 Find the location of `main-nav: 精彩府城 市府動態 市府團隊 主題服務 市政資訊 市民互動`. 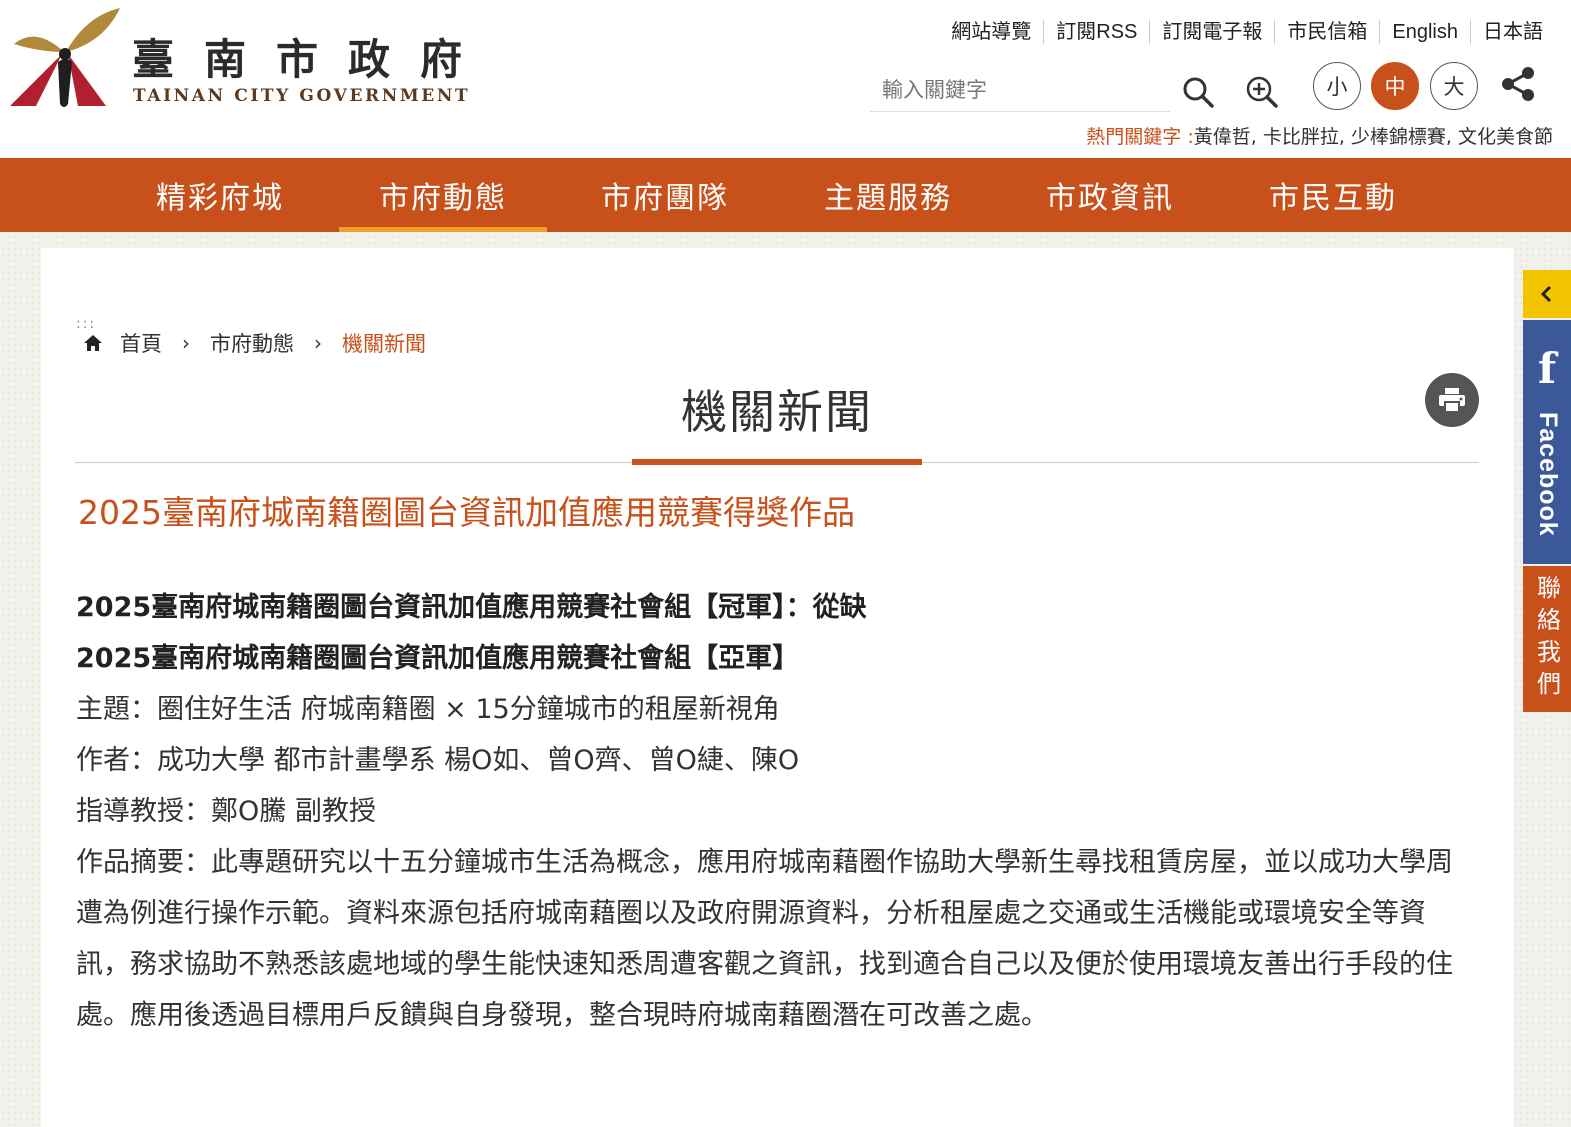

main-nav: 精彩府城 市府動態 市府團隊 主題服務 市政資訊 市民互動 is located at coordinates (785, 195).